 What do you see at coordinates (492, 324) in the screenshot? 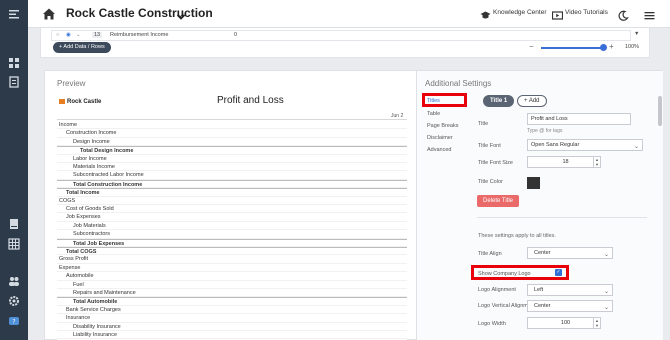
I see `logo-width-label: Logo Width` at bounding box center [492, 324].